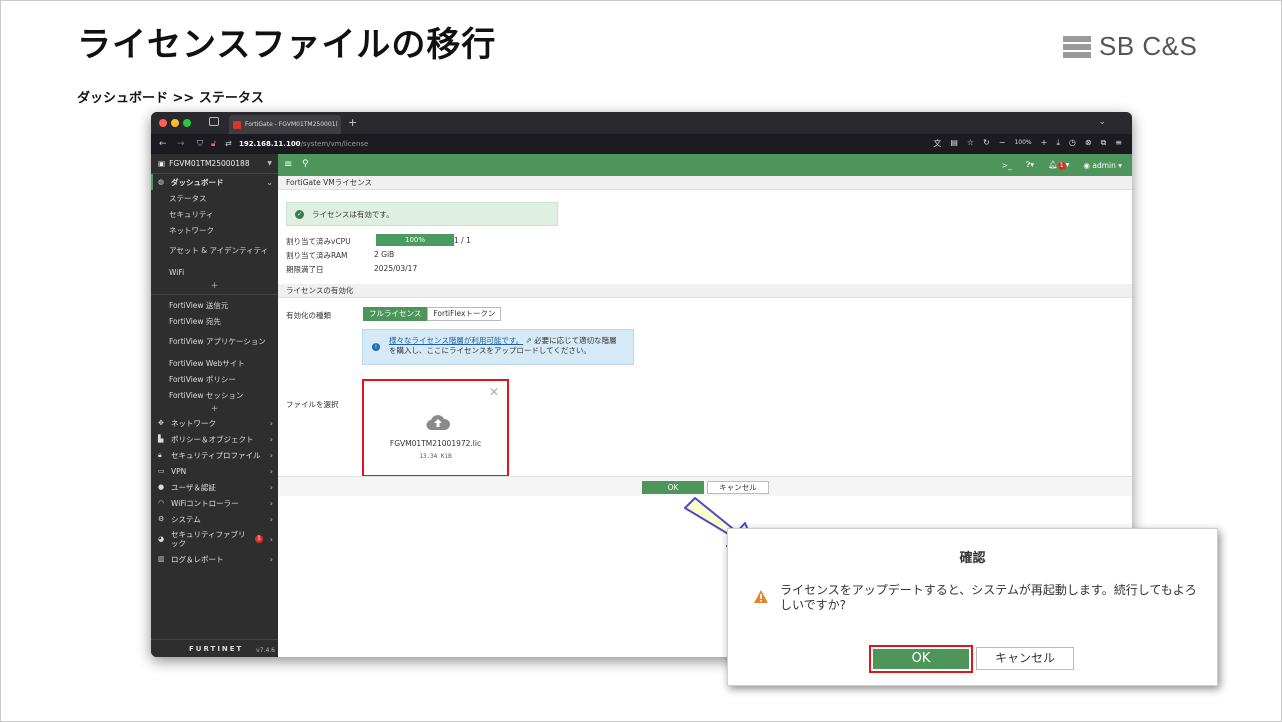  What do you see at coordinates (986, 143) in the screenshot?
I see `reload-icon: ↻` at bounding box center [986, 143].